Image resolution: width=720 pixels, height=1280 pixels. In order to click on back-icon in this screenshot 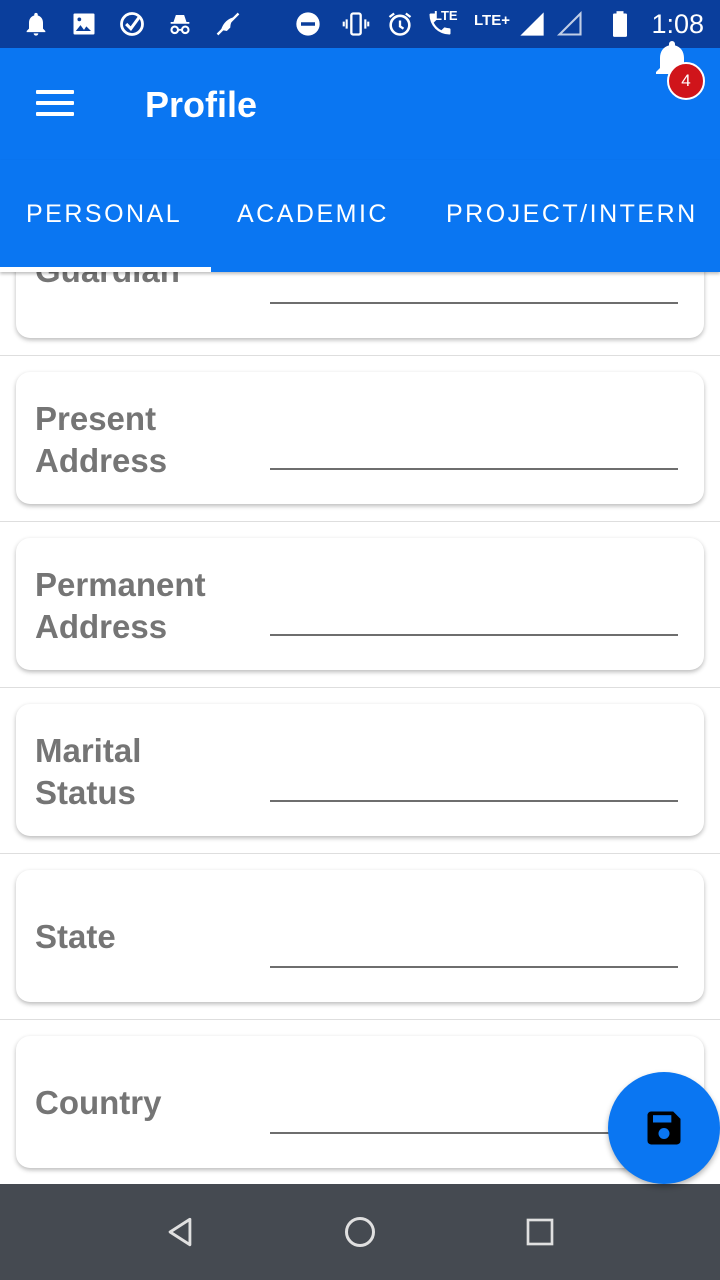, I will do `click(180, 1232)`.